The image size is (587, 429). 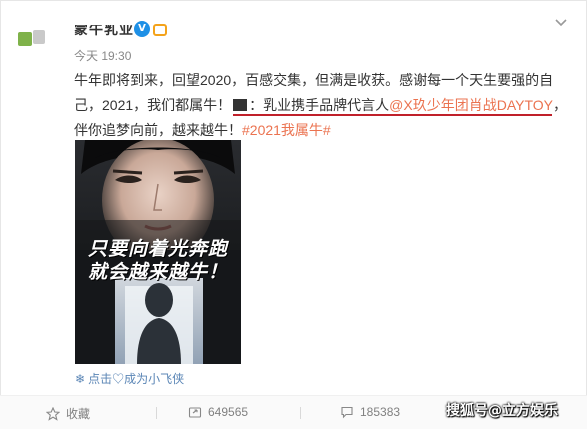 What do you see at coordinates (561, 23) in the screenshot?
I see `chevron-down-icon` at bounding box center [561, 23].